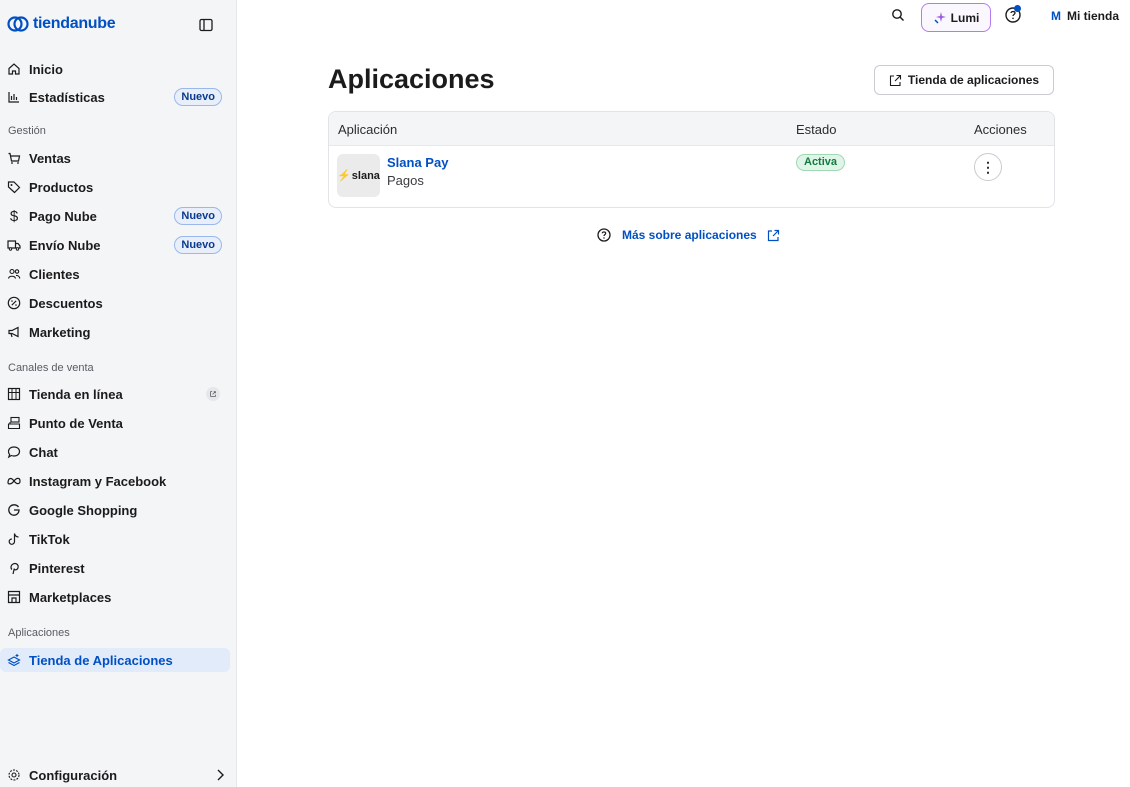 The width and height of the screenshot is (1130, 787). What do you see at coordinates (118, 539) in the screenshot?
I see `sidebar-item-tiktok: TikTok` at bounding box center [118, 539].